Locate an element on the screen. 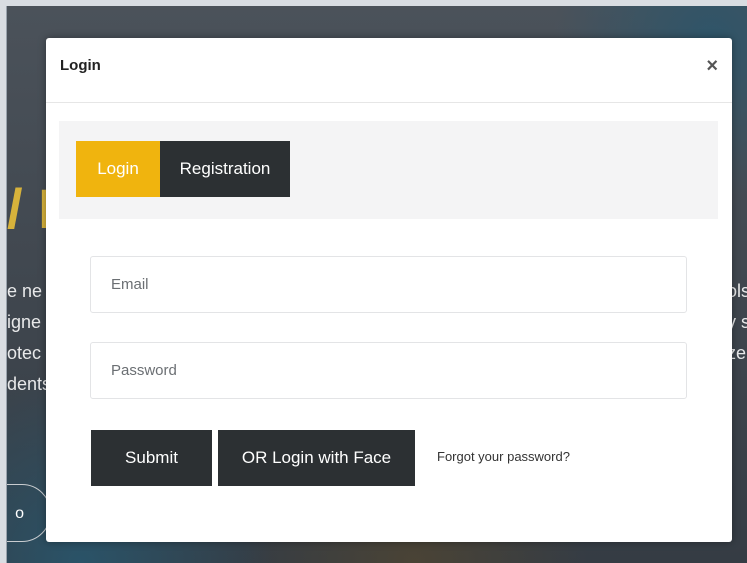  hero-line: e ne is located at coordinates (25, 291).